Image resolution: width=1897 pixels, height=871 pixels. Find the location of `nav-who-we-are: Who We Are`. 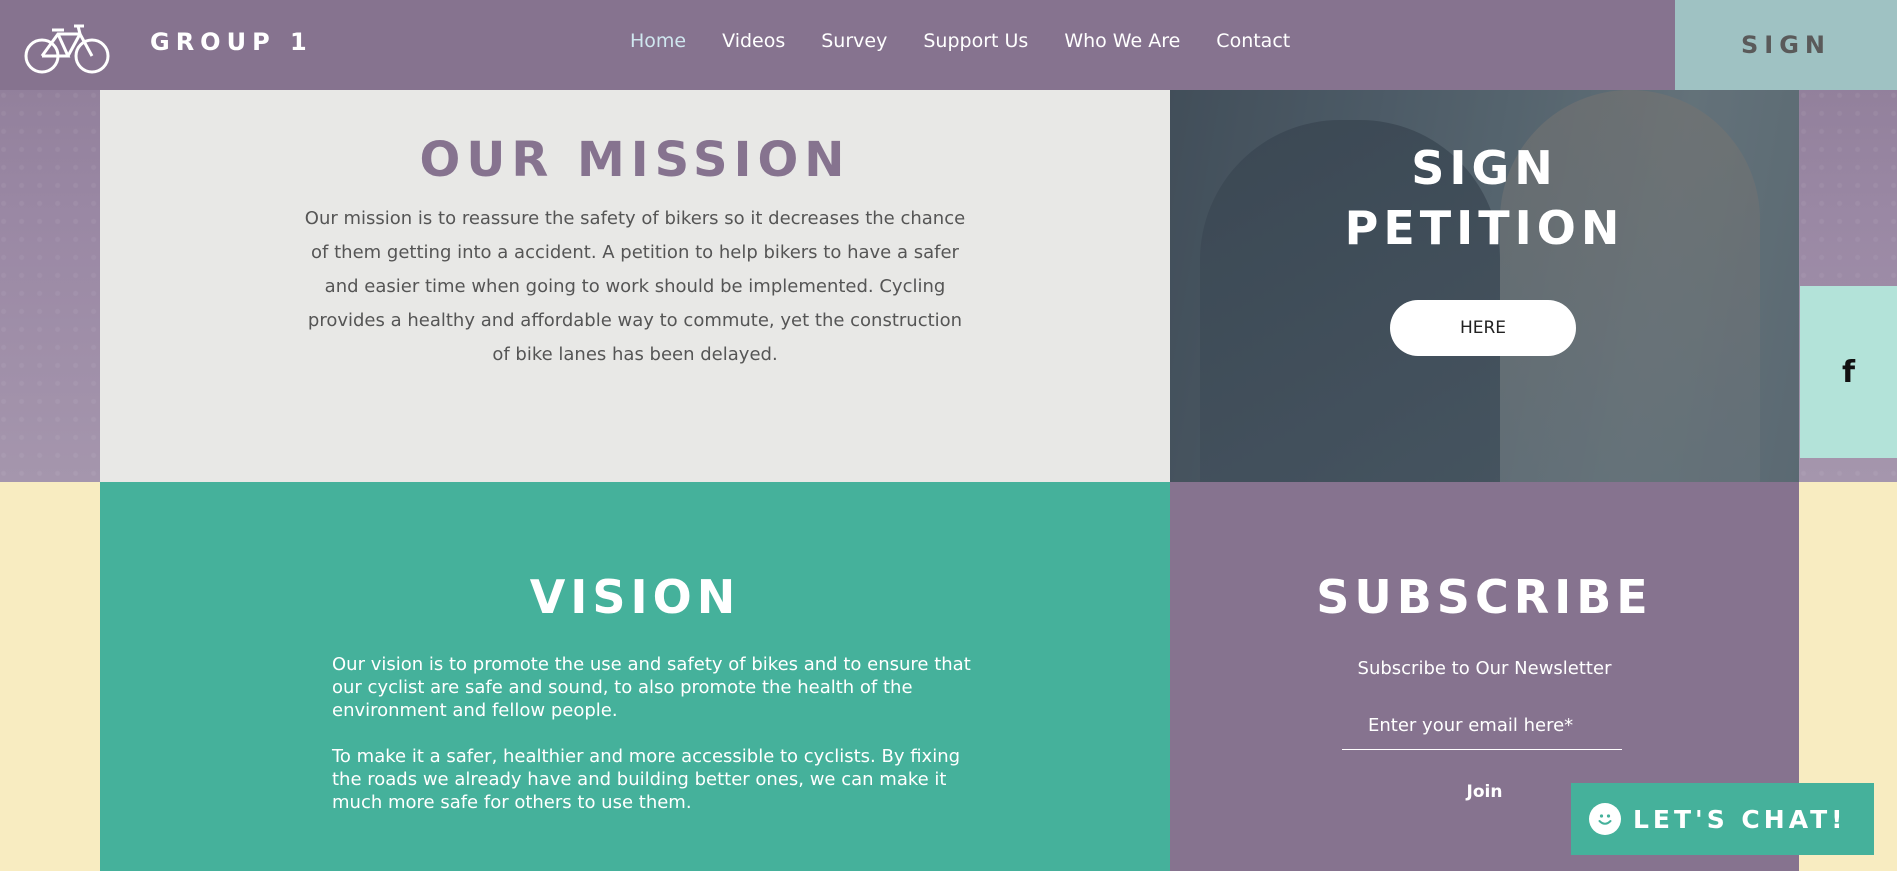

nav-who-we-are: Who We Are is located at coordinates (1122, 41).